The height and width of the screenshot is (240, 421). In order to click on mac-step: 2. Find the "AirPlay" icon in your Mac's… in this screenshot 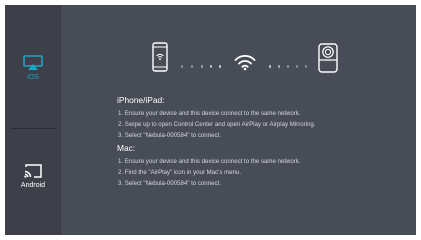, I will do `click(180, 172)`.